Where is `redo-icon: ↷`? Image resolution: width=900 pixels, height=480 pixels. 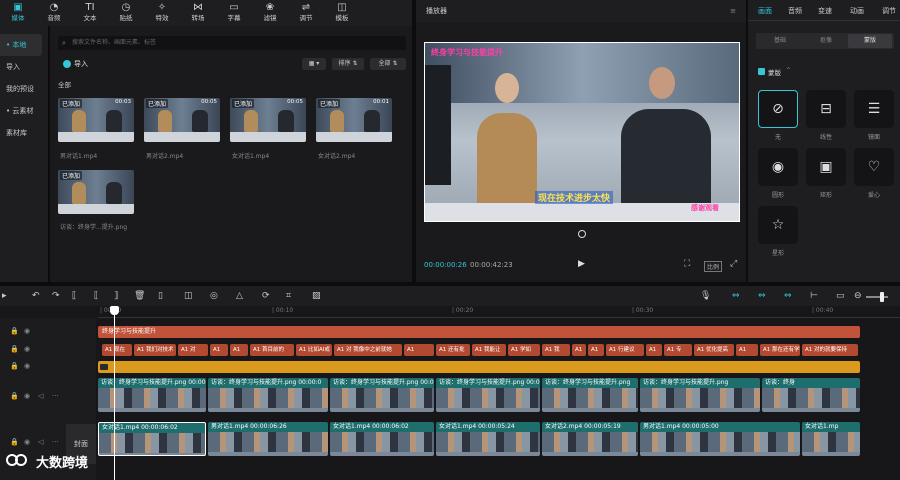
redo-icon: ↷ is located at coordinates (56, 296).